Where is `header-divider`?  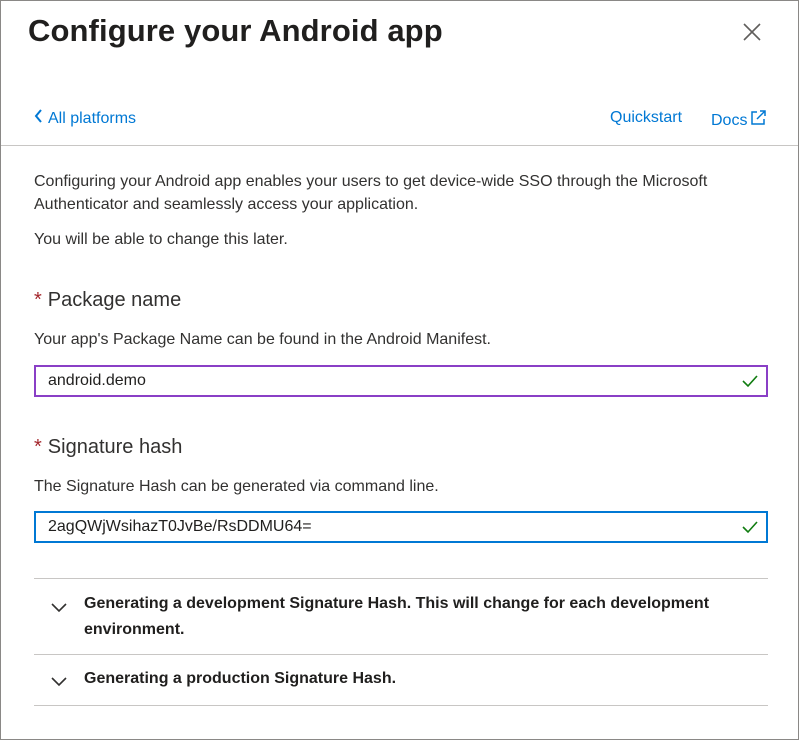
header-divider is located at coordinates (399, 145).